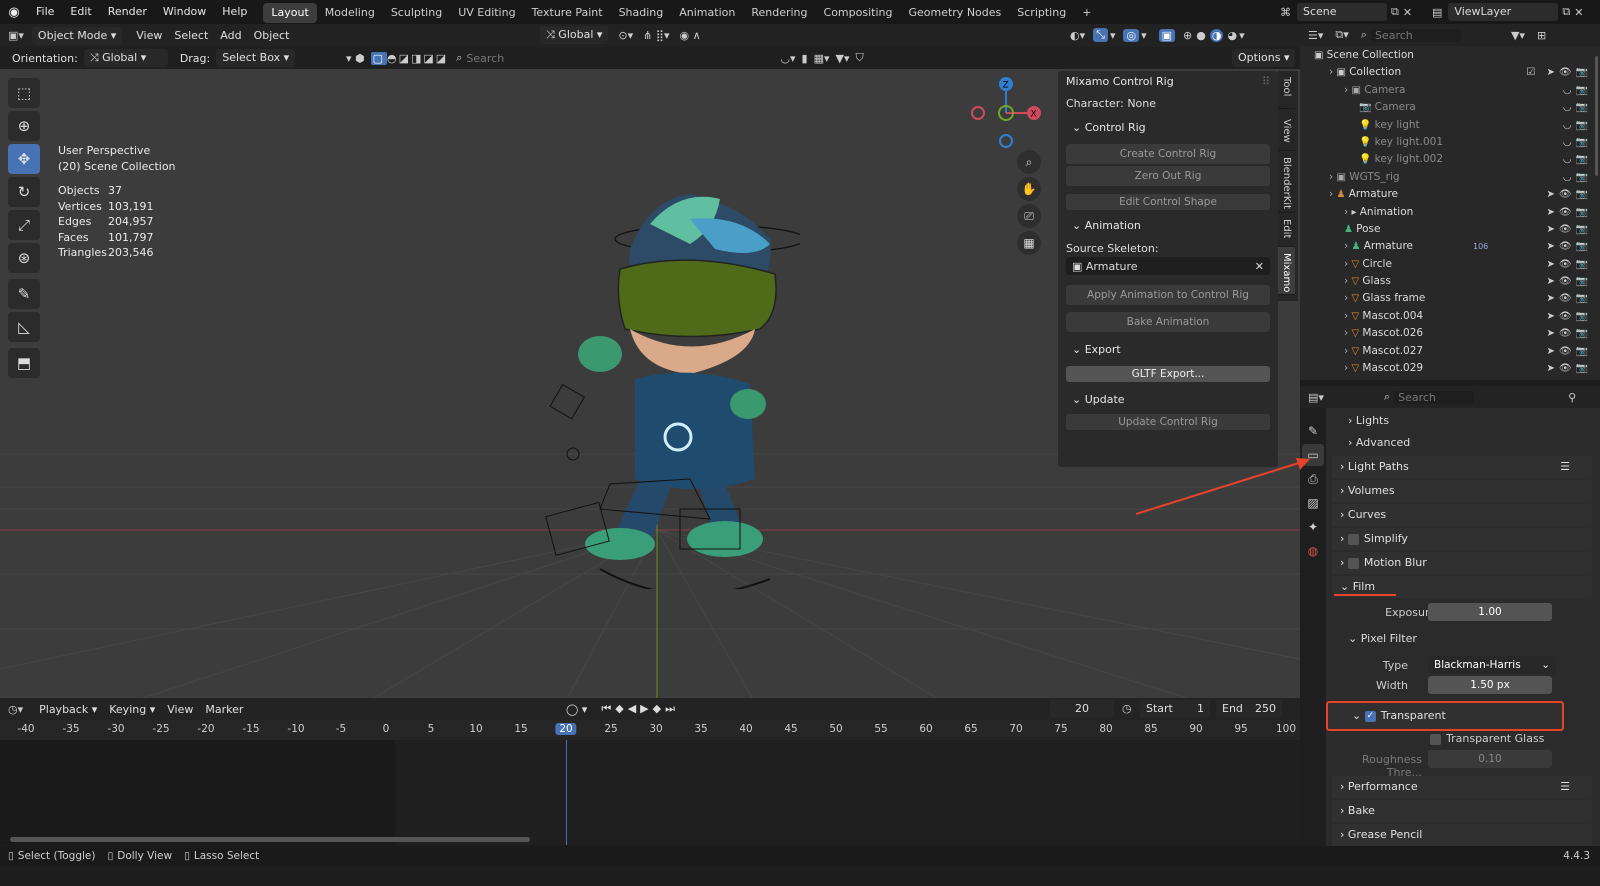  I want to click on outliner-row: › ▣ Collection ☑ ➤👁📷, so click(1450, 72).